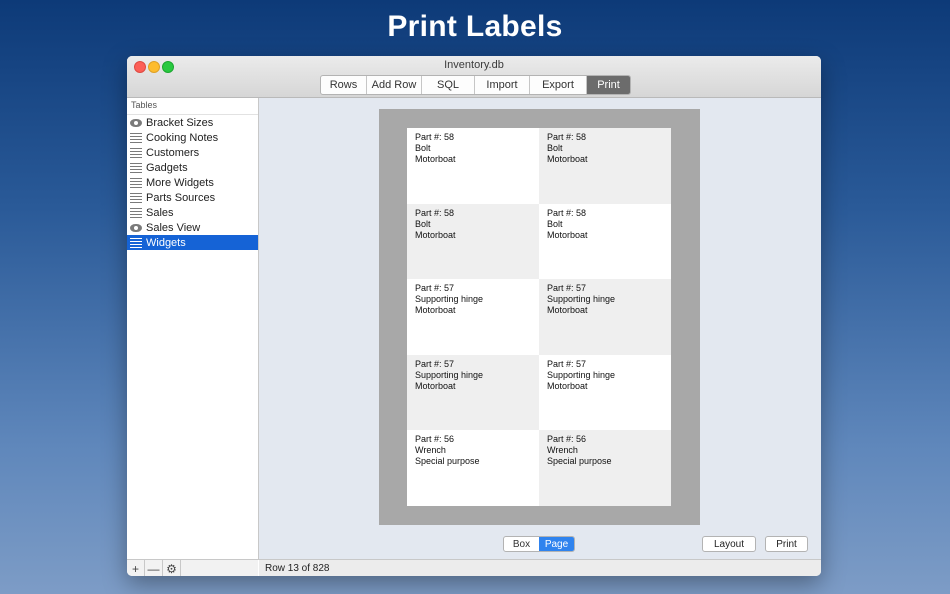 Image resolution: width=950 pixels, height=594 pixels. What do you see at coordinates (474, 65) in the screenshot?
I see `window-title: Inventory.db` at bounding box center [474, 65].